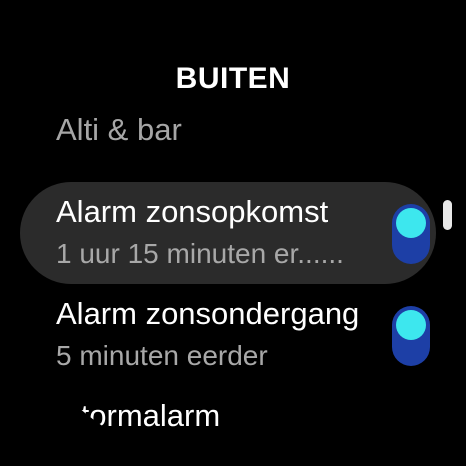 The height and width of the screenshot is (466, 466). Describe the element at coordinates (119, 130) in the screenshot. I see `list-item-alti-bar: Alti & bar` at that location.